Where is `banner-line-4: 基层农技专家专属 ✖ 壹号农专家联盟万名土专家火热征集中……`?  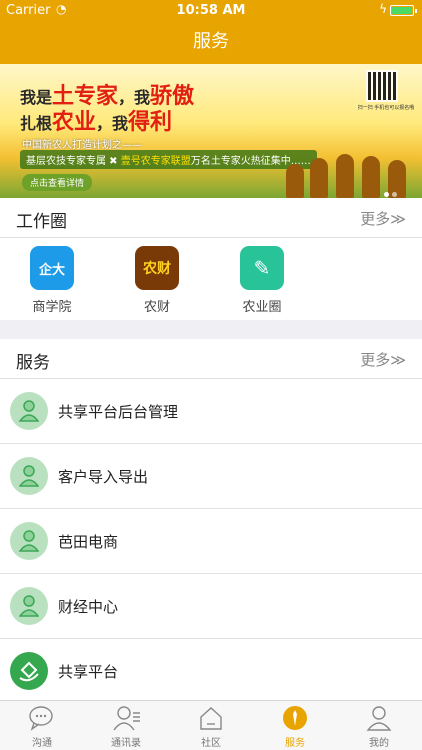
banner-line-4: 基层农技专家专属 ✖ 壹号农专家联盟万名土专家火热征集中…… is located at coordinates (168, 159).